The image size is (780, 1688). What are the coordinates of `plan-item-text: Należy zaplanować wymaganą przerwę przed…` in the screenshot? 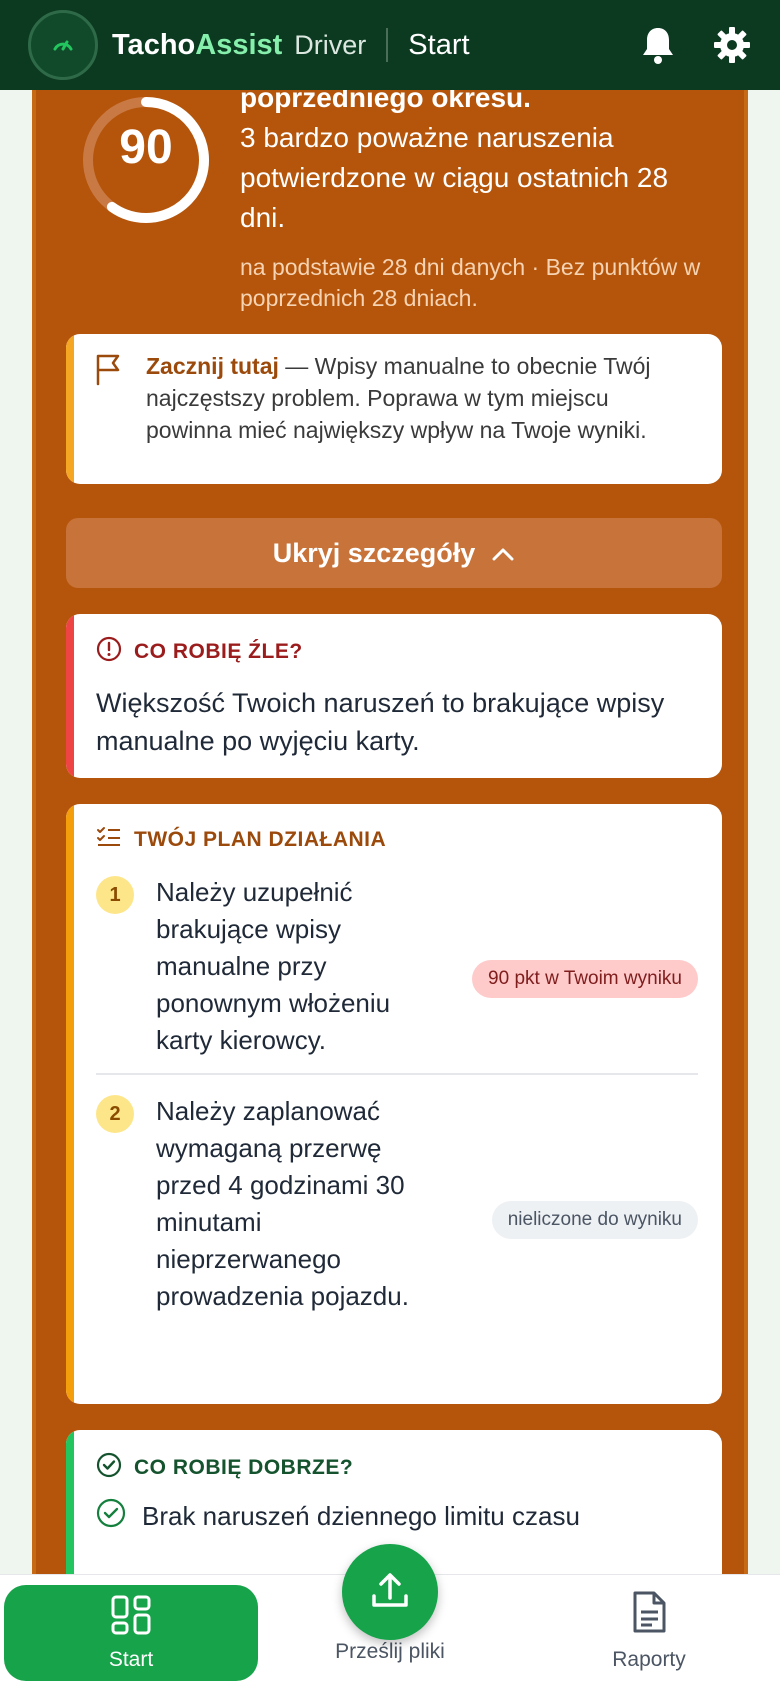 It's located at (282, 1203).